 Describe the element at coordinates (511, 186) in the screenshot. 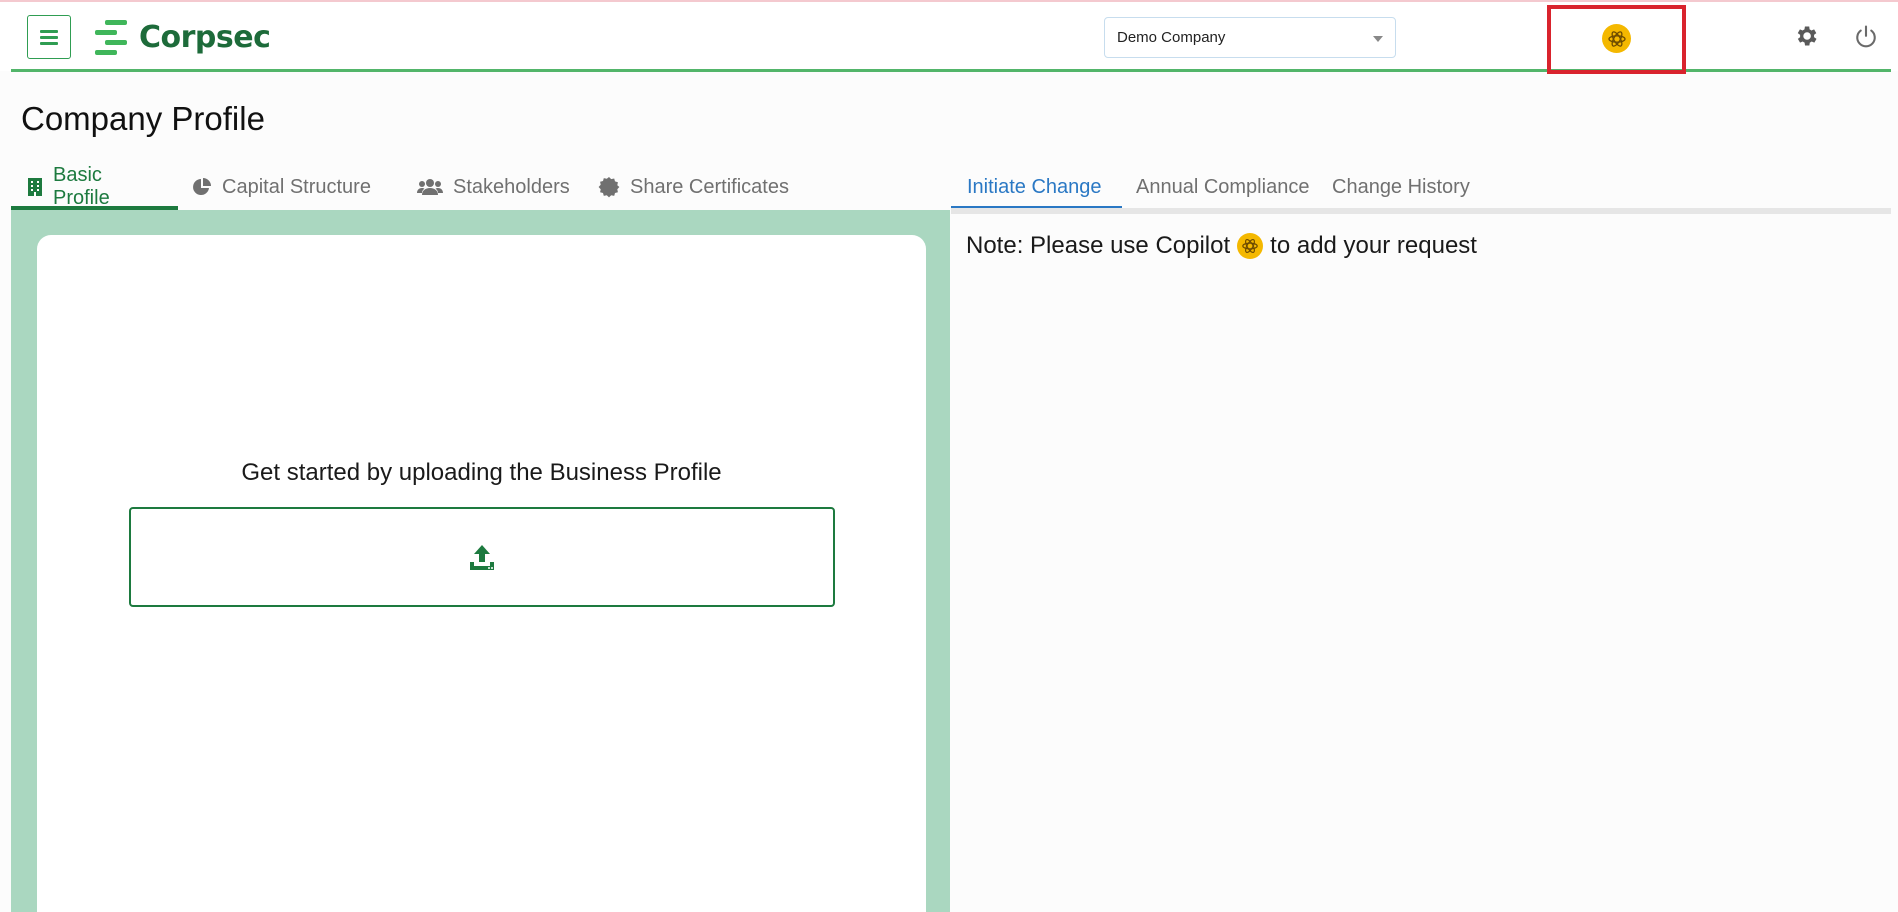

I see `tab-label: Stakeholders` at that location.